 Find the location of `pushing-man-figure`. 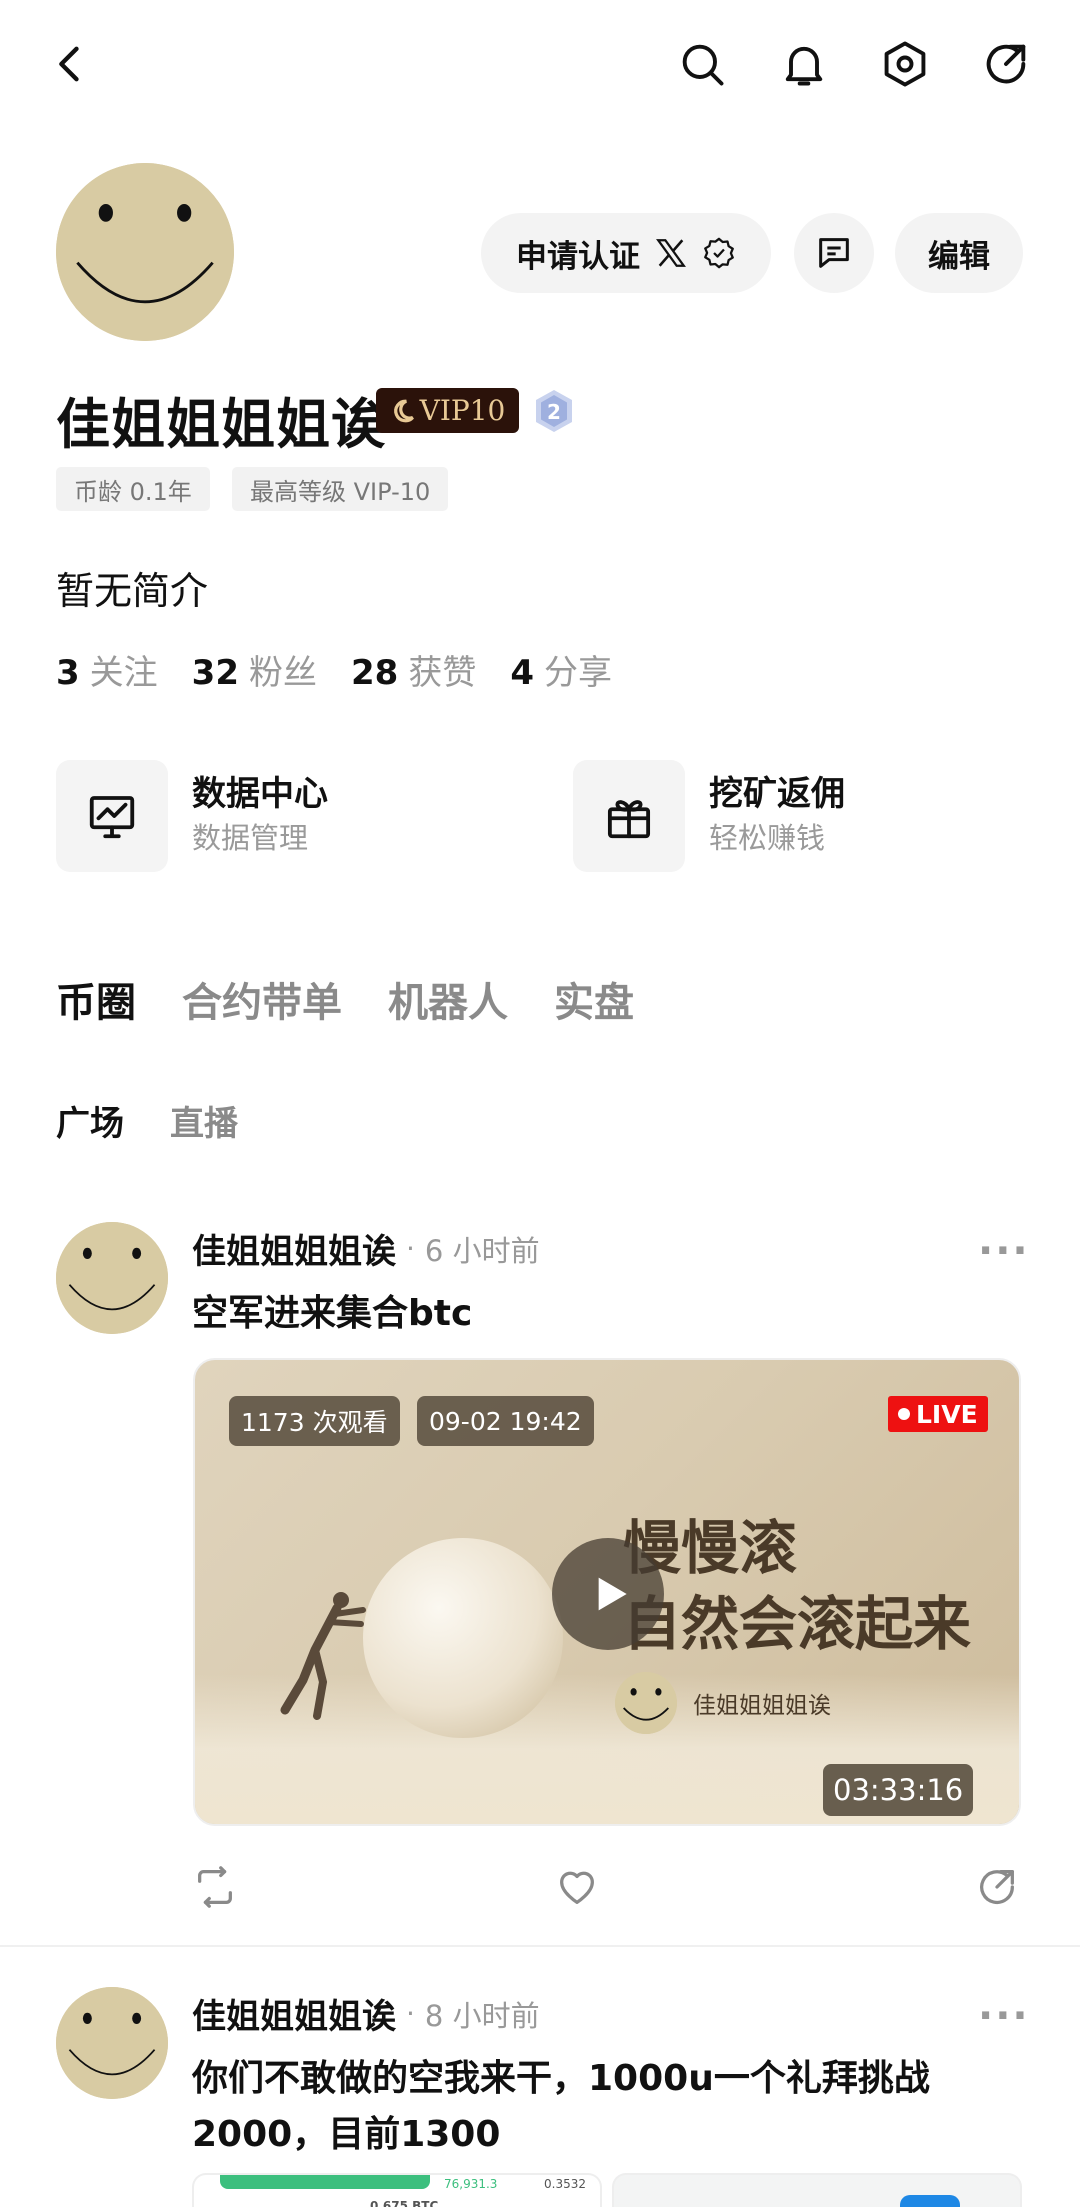

pushing-man-figure is located at coordinates (323, 1656).